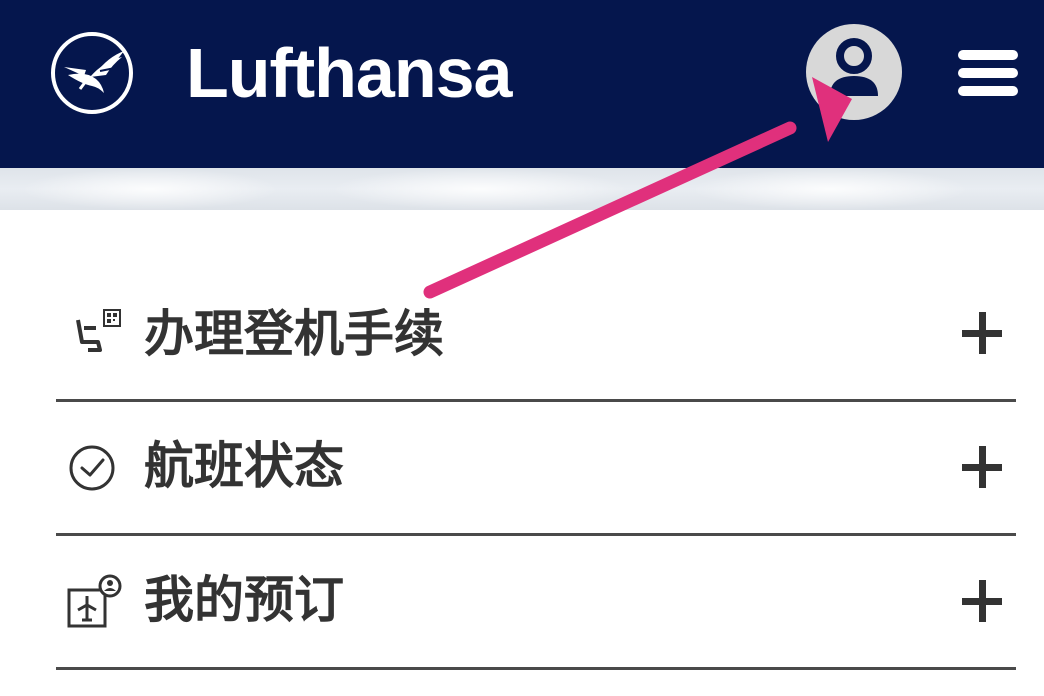 This screenshot has height=696, width=1044. Describe the element at coordinates (349, 73) in the screenshot. I see `brand-wordmark: Lufthansa` at that location.